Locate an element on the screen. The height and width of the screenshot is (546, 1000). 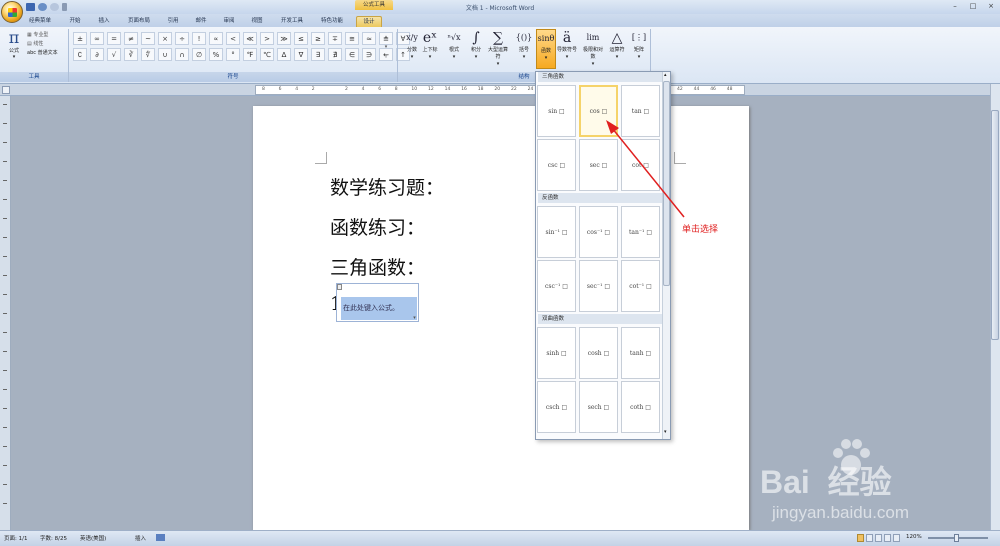
doc-line-trig: 三角函数： is located at coordinates (377, 266).